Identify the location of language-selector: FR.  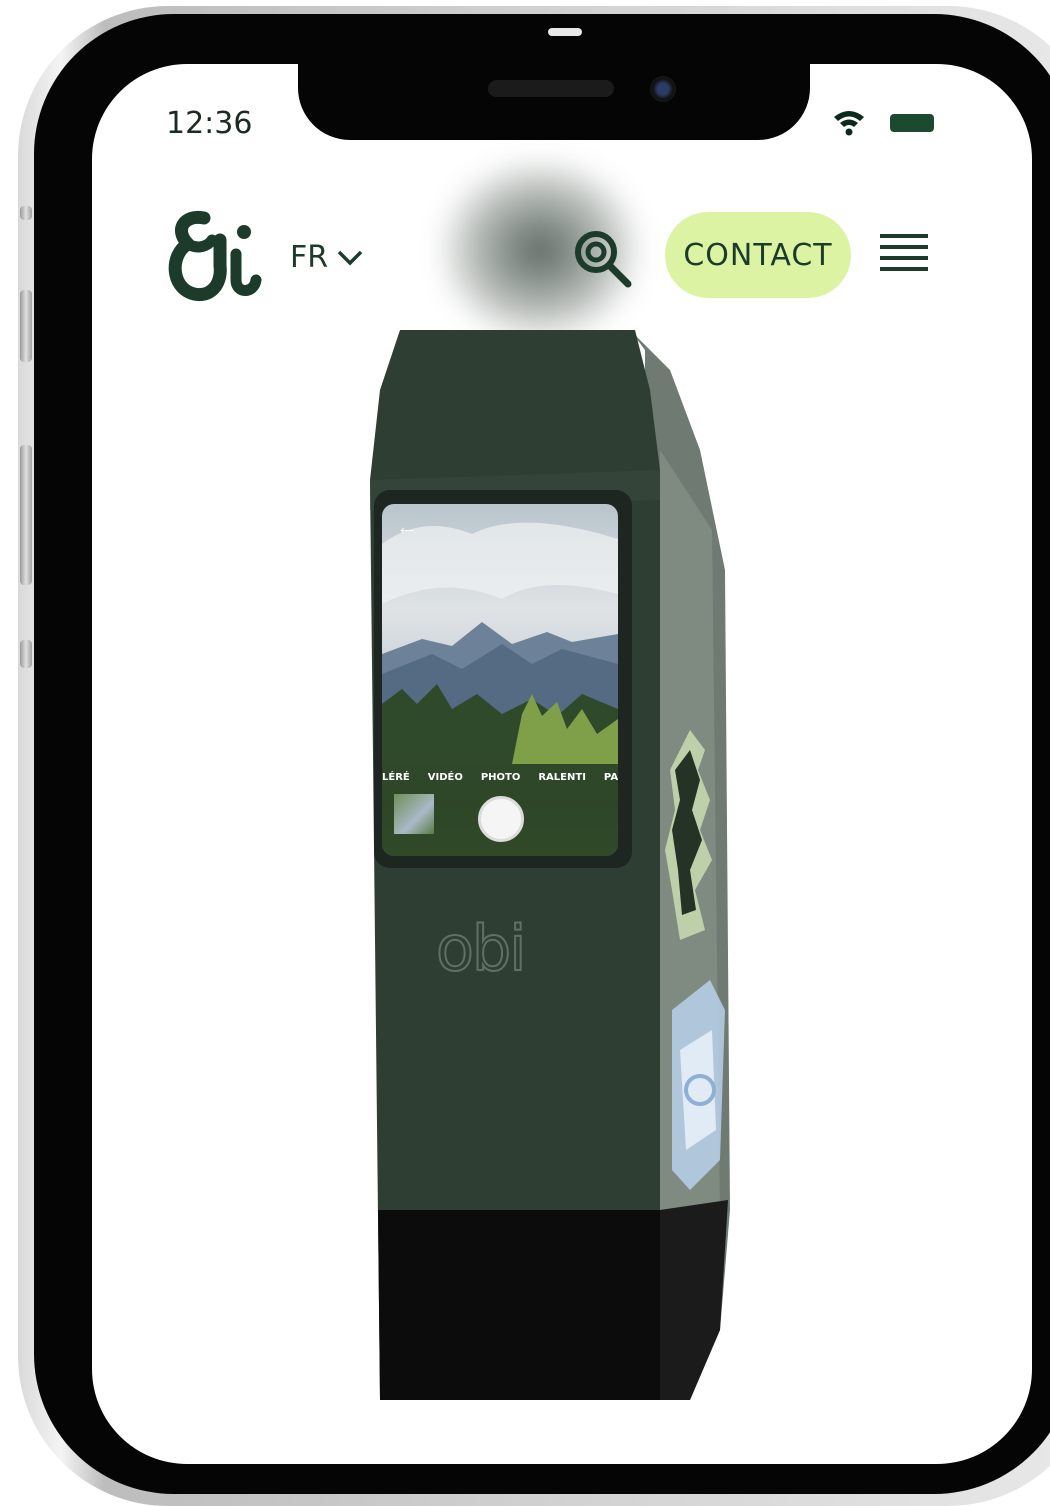
(327, 257).